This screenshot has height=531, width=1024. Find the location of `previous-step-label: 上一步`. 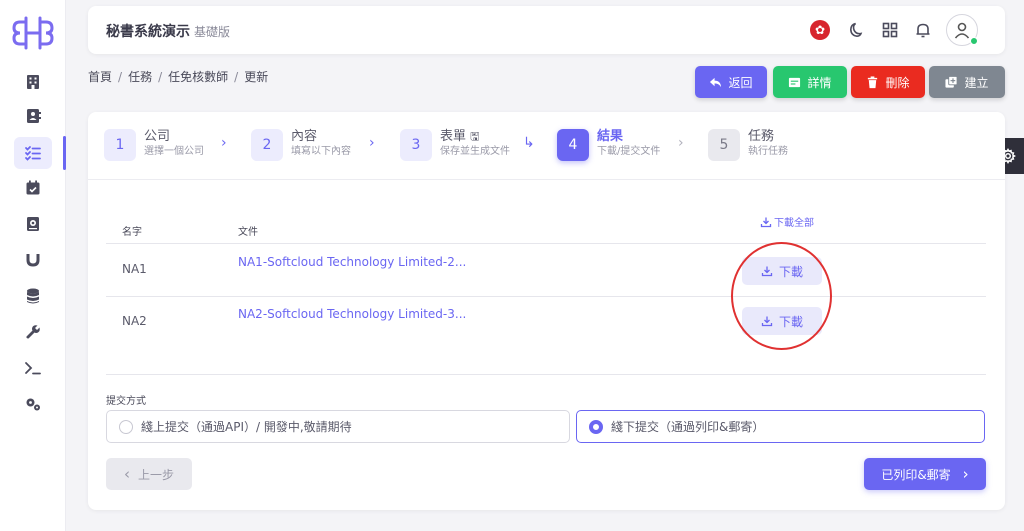

previous-step-label: 上一步 is located at coordinates (155, 474).